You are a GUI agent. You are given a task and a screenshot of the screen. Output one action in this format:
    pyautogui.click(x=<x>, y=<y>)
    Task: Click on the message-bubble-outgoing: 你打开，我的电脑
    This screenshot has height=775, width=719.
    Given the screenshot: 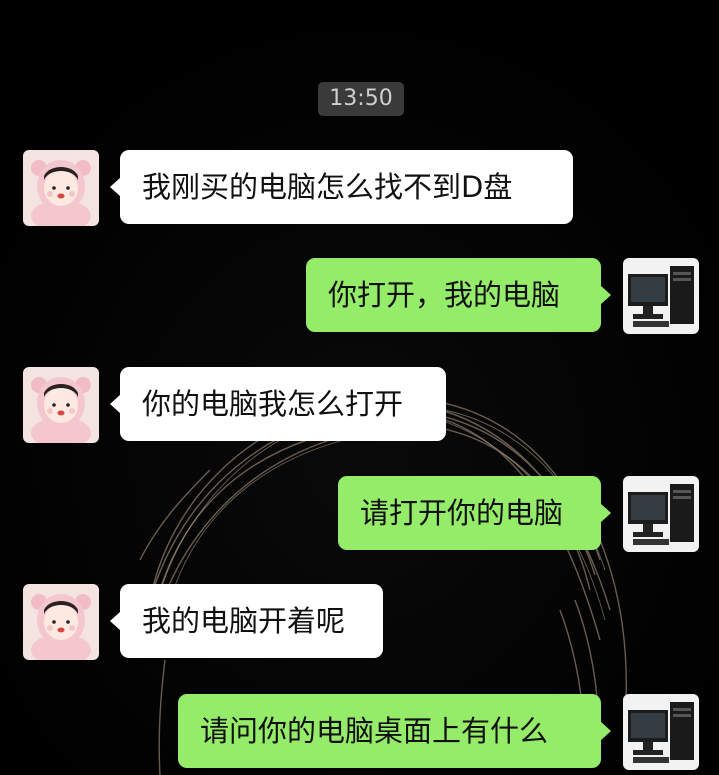 What is the action you would take?
    pyautogui.click(x=453, y=295)
    